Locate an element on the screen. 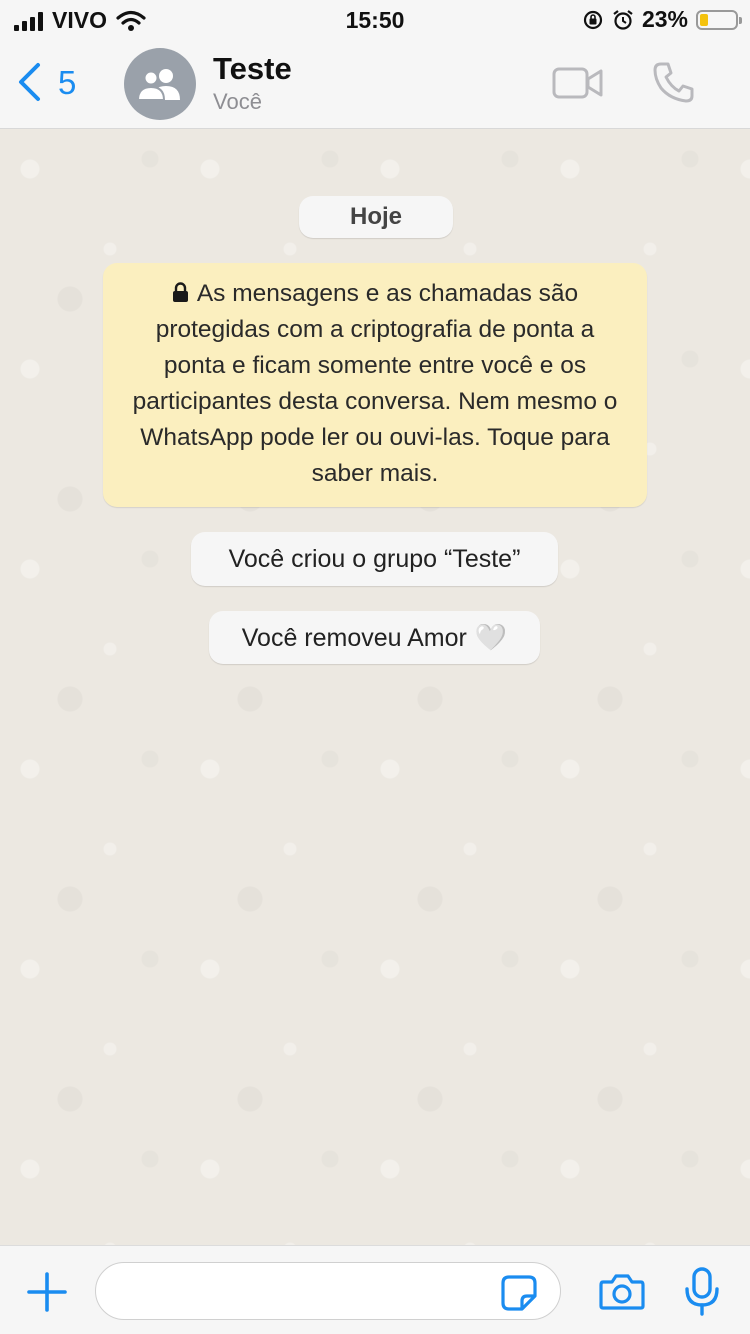 The width and height of the screenshot is (750, 1334). microphone-icon is located at coordinates (702, 1292).